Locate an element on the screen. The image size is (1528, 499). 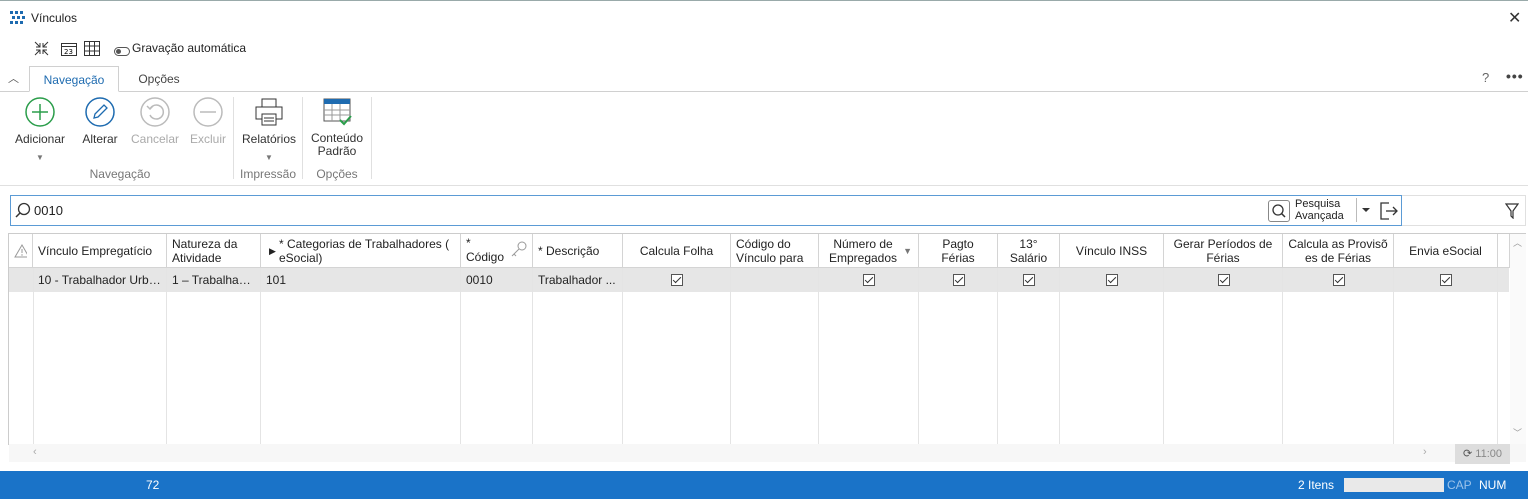
magnifier-icon is located at coordinates (1279, 211).